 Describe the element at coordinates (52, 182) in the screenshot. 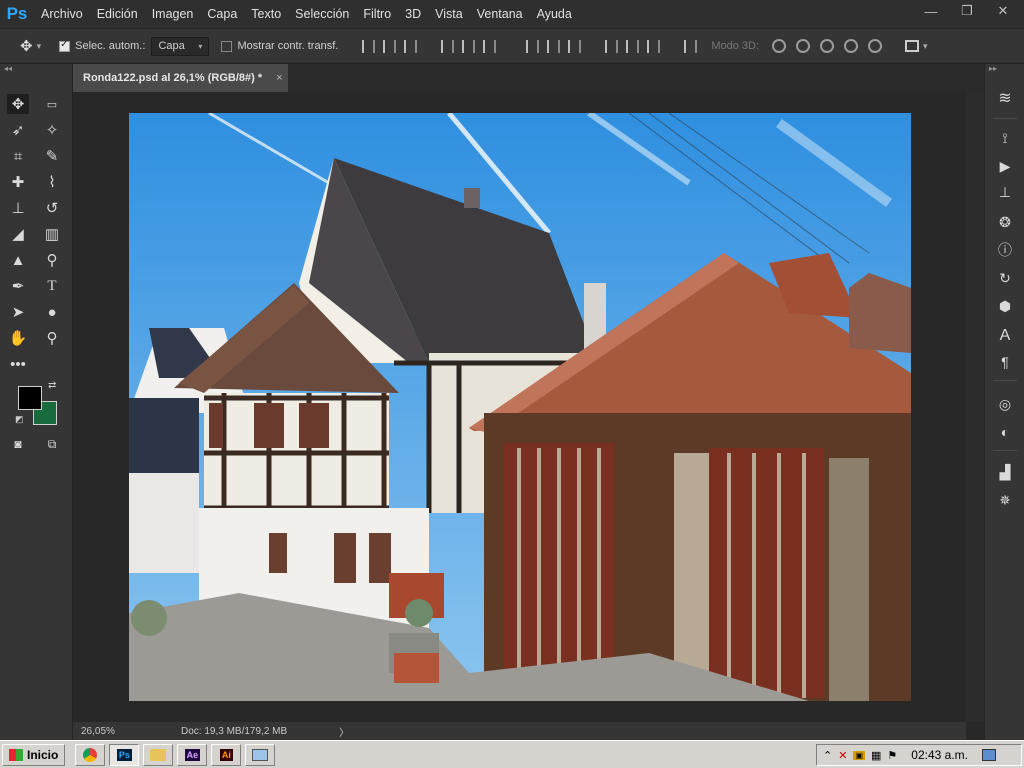

I see `brush-tool-icon: ⌇` at that location.